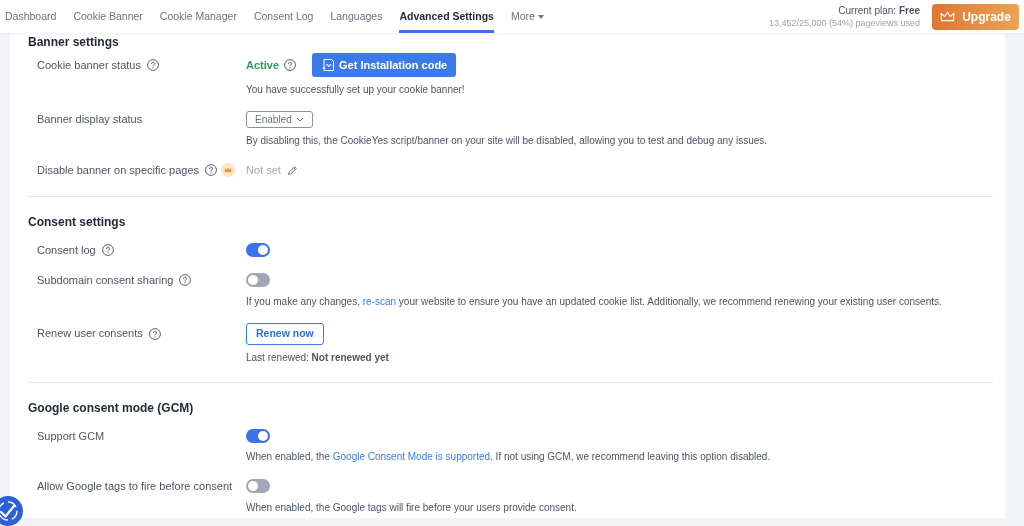 The height and width of the screenshot is (526, 1024). What do you see at coordinates (198, 16) in the screenshot?
I see `nav-tab: Cookie Manager` at bounding box center [198, 16].